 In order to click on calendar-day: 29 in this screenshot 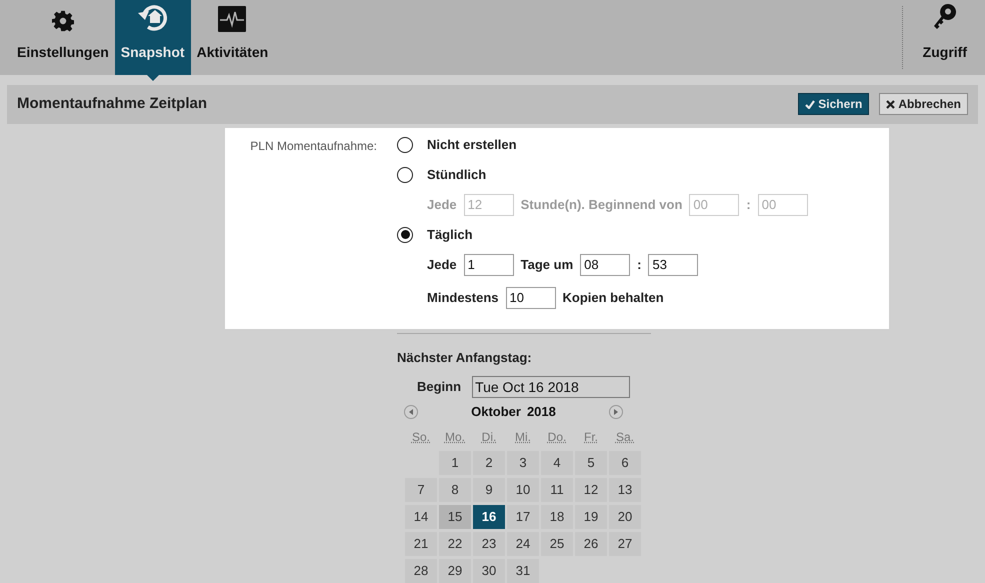, I will do `click(455, 571)`.